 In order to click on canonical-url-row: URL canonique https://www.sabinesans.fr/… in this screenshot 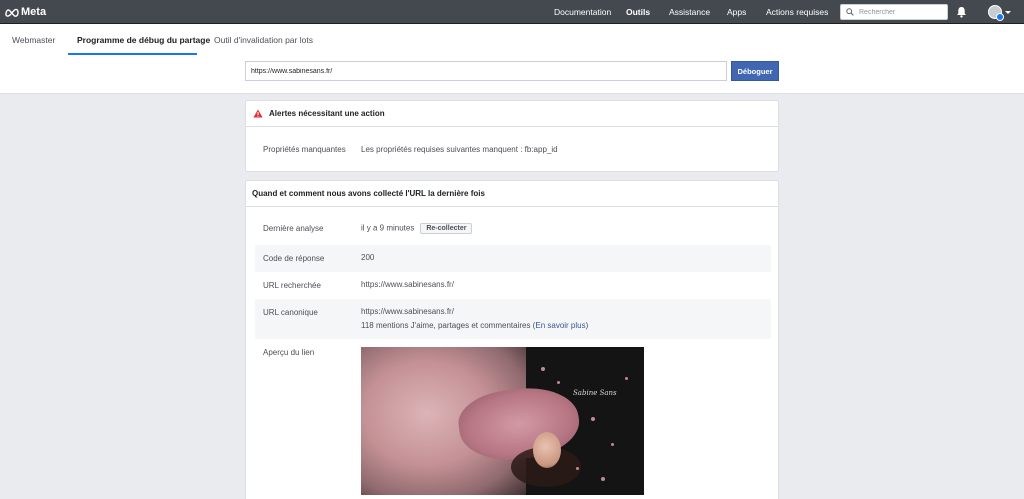, I will do `click(513, 319)`.